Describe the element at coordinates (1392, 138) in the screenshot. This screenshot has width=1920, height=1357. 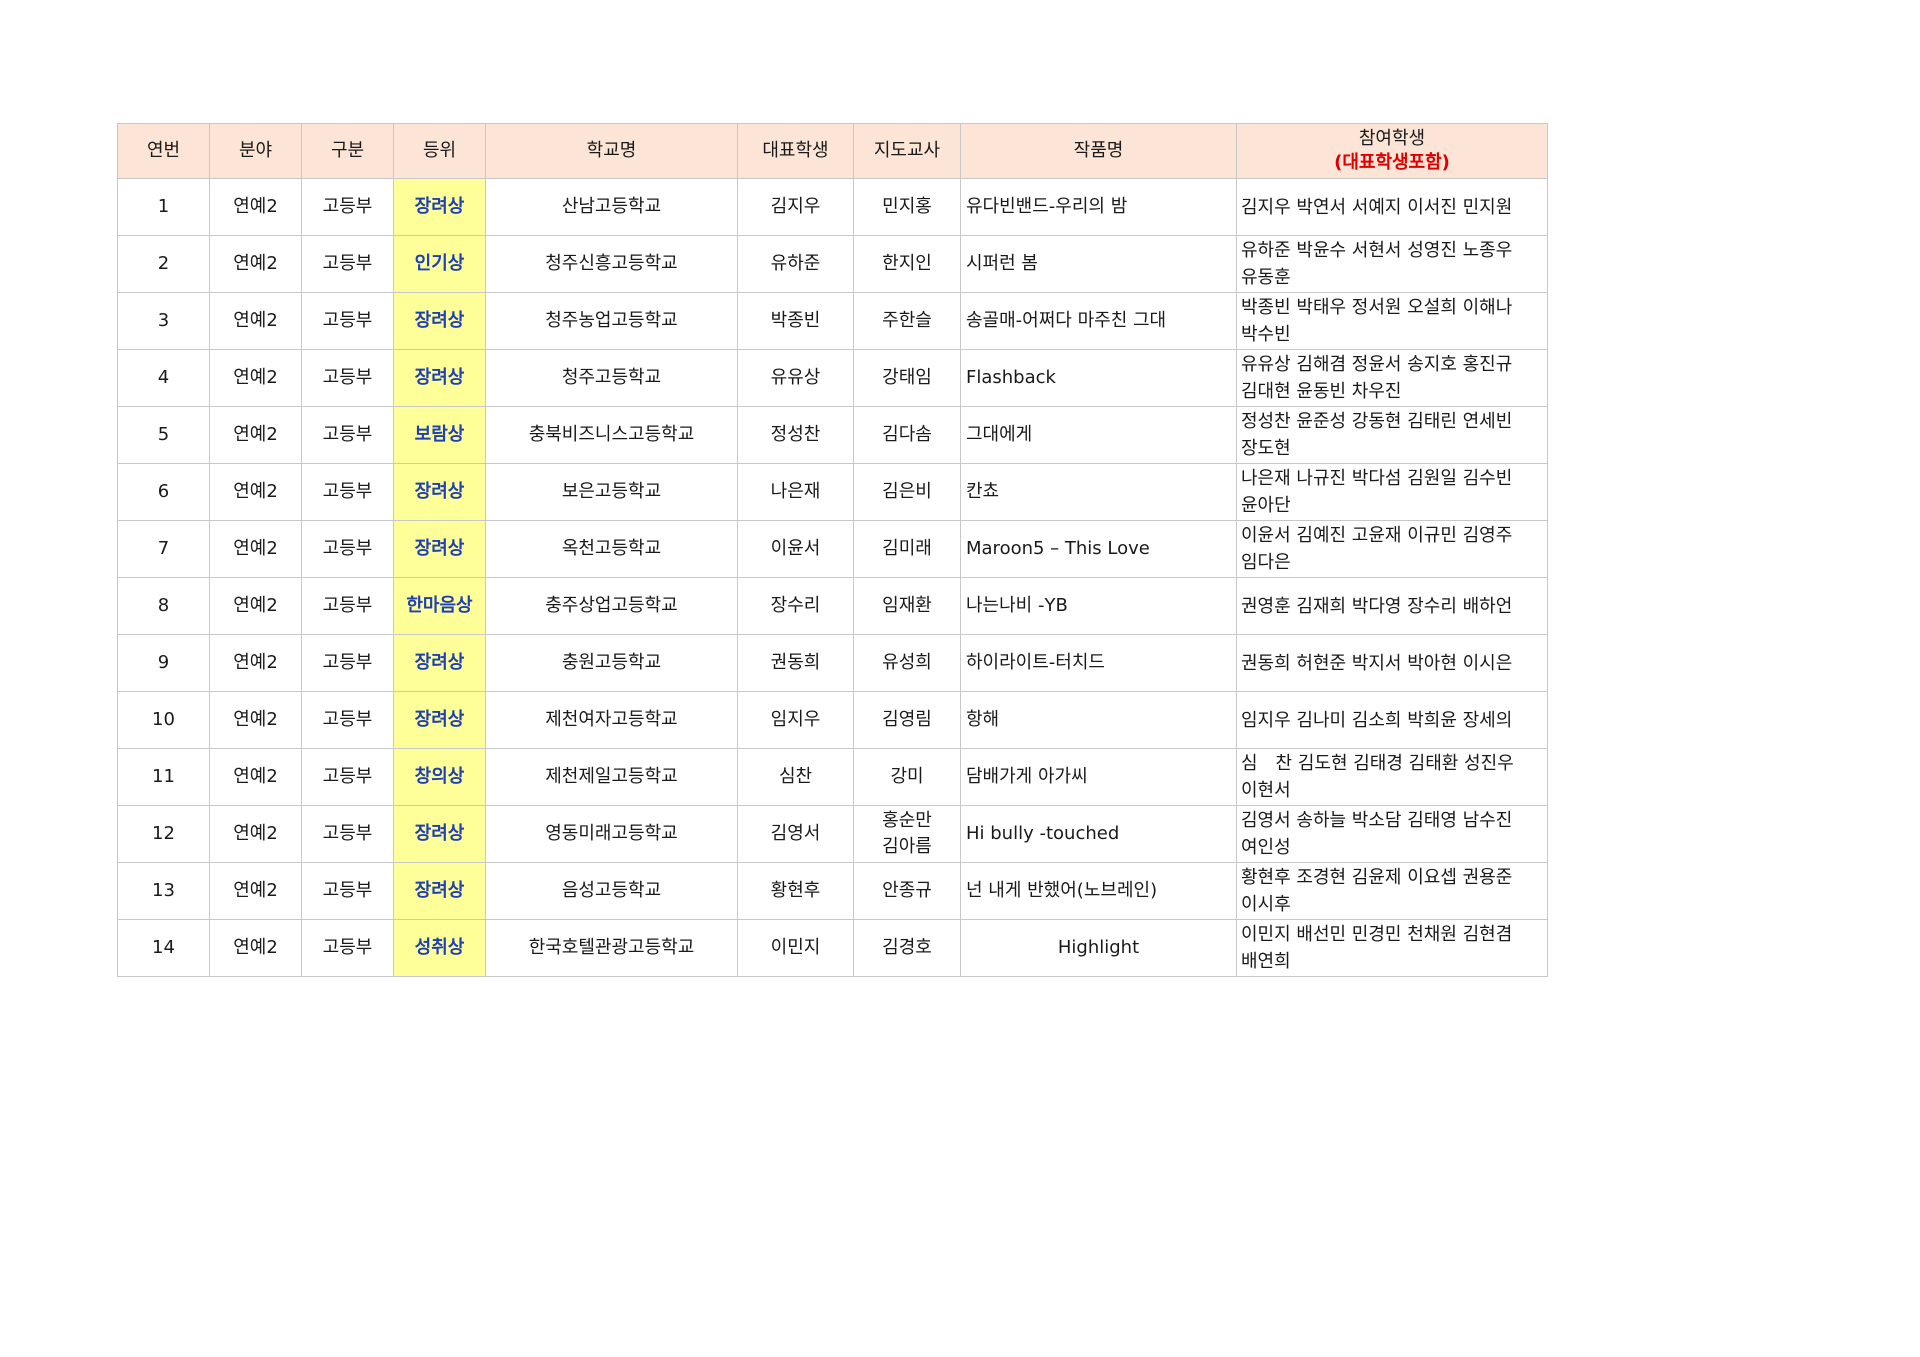
I see `header-members-label: 참여학생` at that location.